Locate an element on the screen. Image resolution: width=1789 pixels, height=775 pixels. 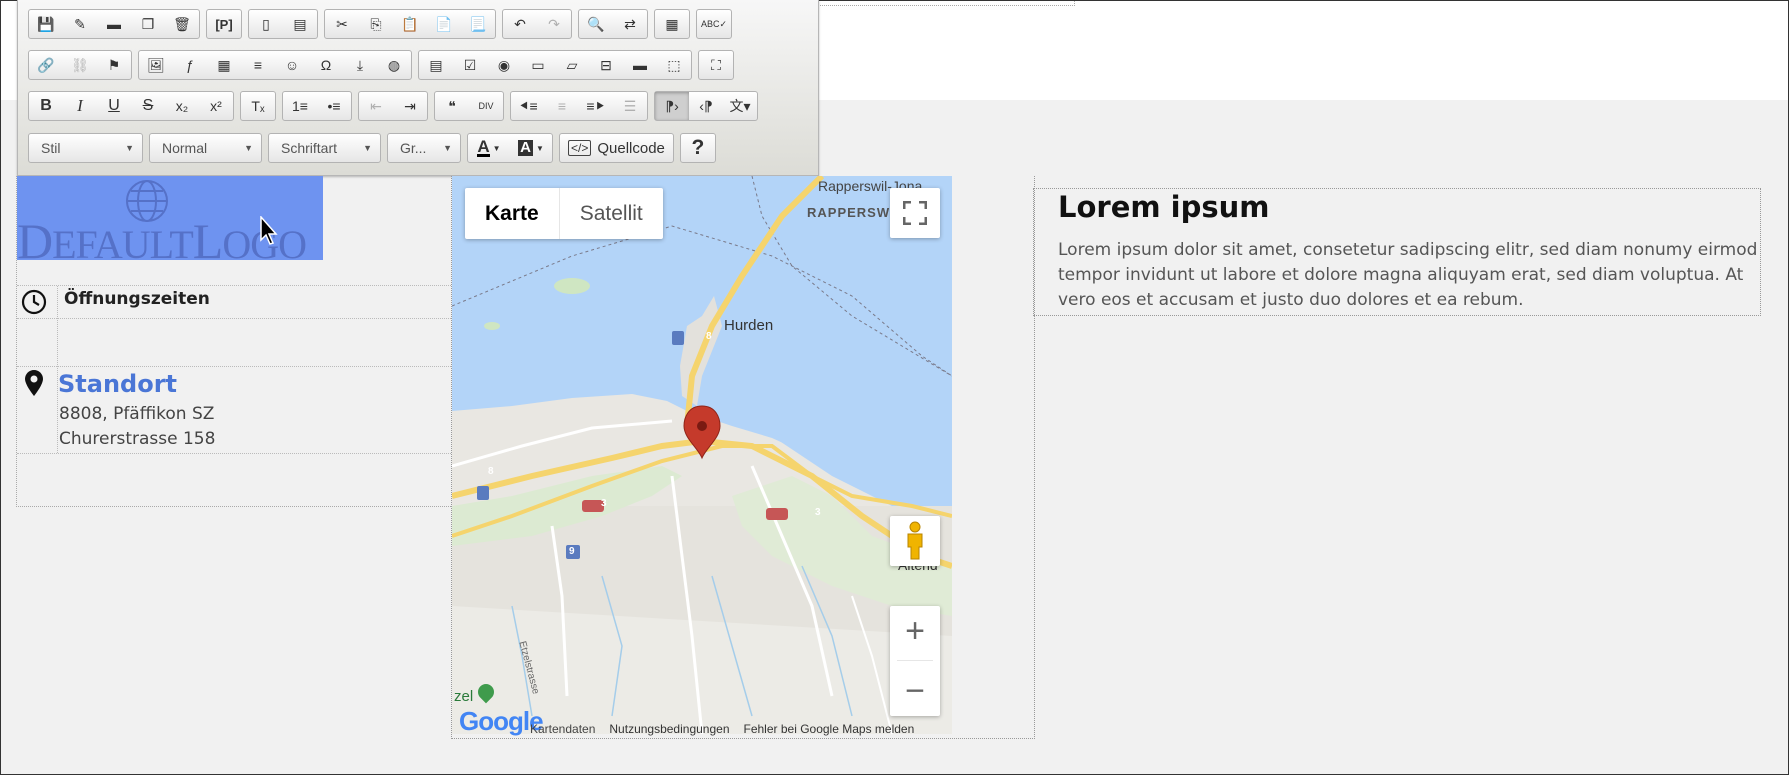
rtl-button: ‹⁋ is located at coordinates (706, 106).